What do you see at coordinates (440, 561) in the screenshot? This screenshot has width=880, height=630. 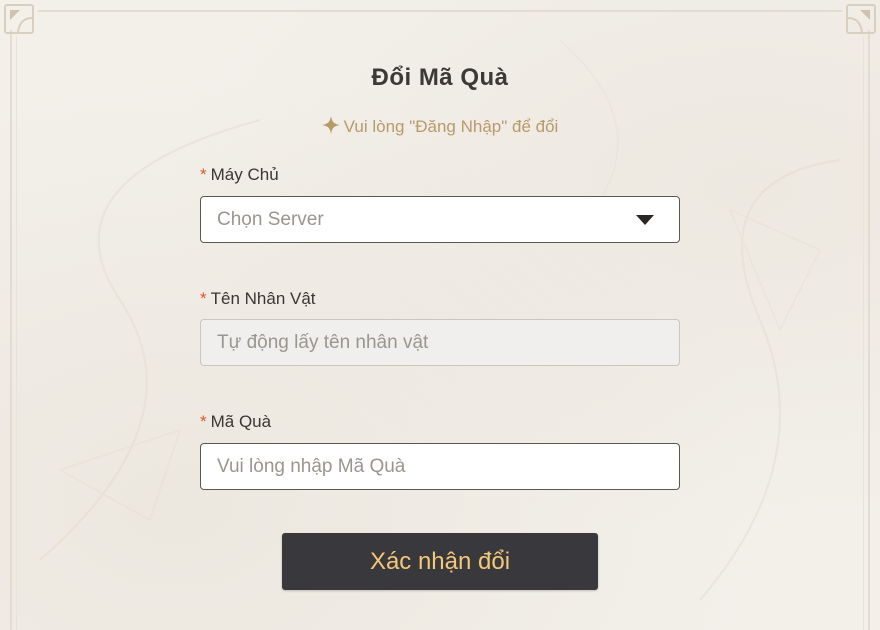 I see `confirm-redeem-button: Xác nhận đổi` at bounding box center [440, 561].